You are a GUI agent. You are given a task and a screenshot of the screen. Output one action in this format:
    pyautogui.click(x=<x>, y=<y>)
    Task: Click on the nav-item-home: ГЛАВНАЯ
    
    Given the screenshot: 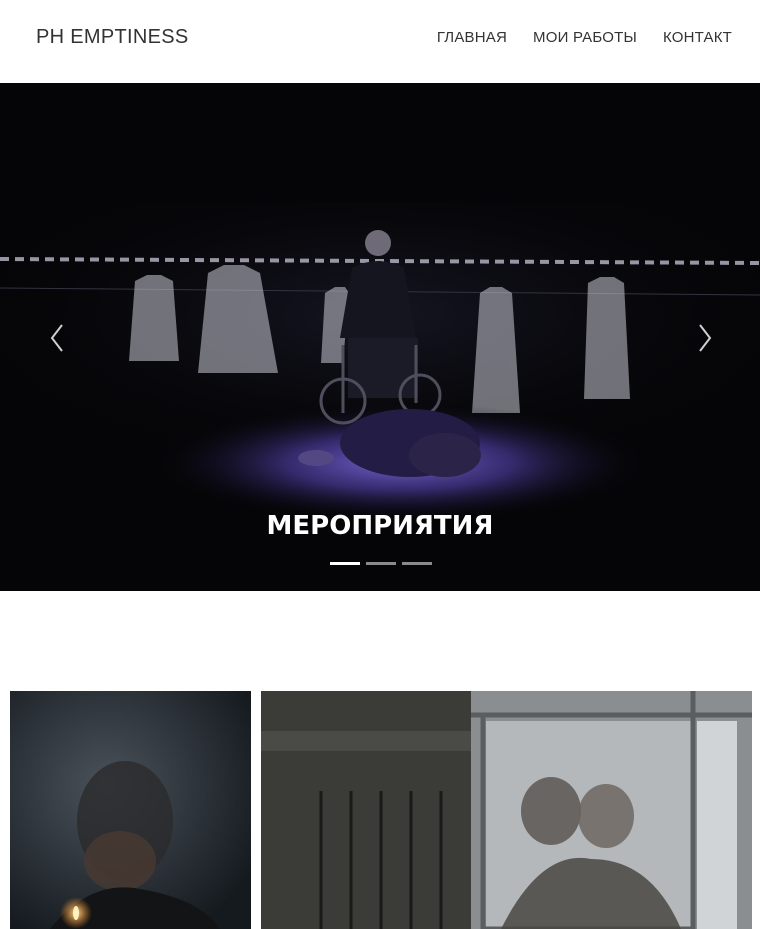 What is the action you would take?
    pyautogui.click(x=472, y=37)
    